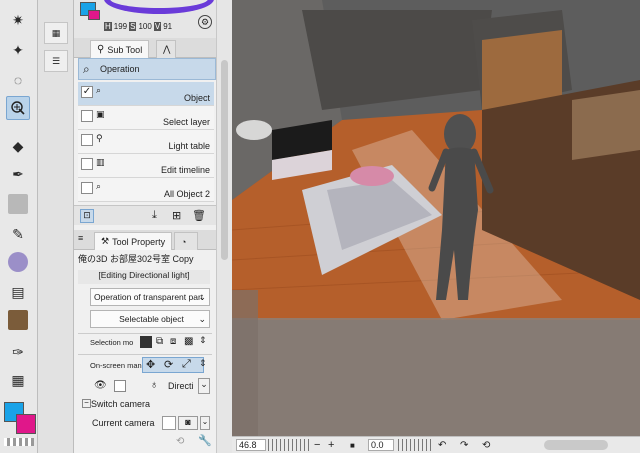  Describe the element at coordinates (100, 114) in the screenshot. I see `select-layer-icon: ▣` at that location.